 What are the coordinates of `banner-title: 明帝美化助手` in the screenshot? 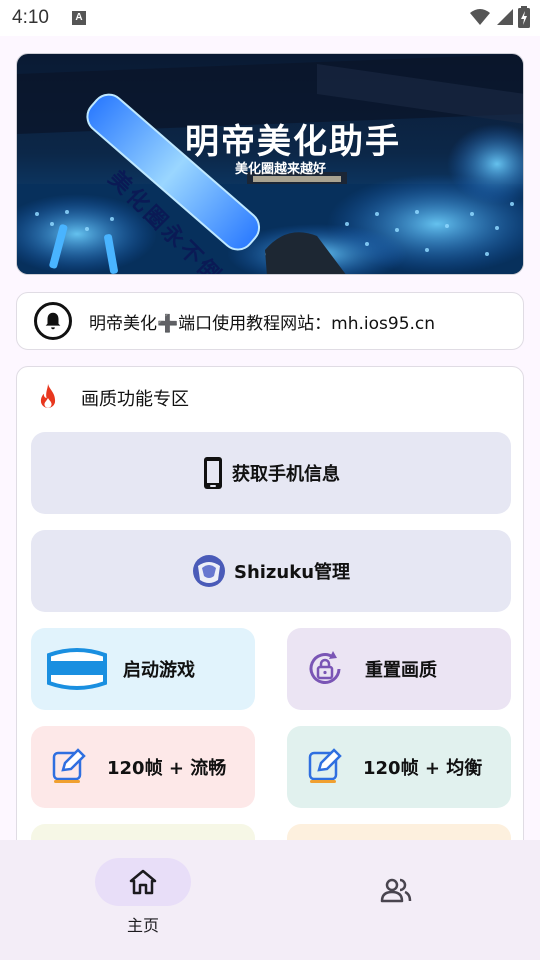 It's located at (293, 142).